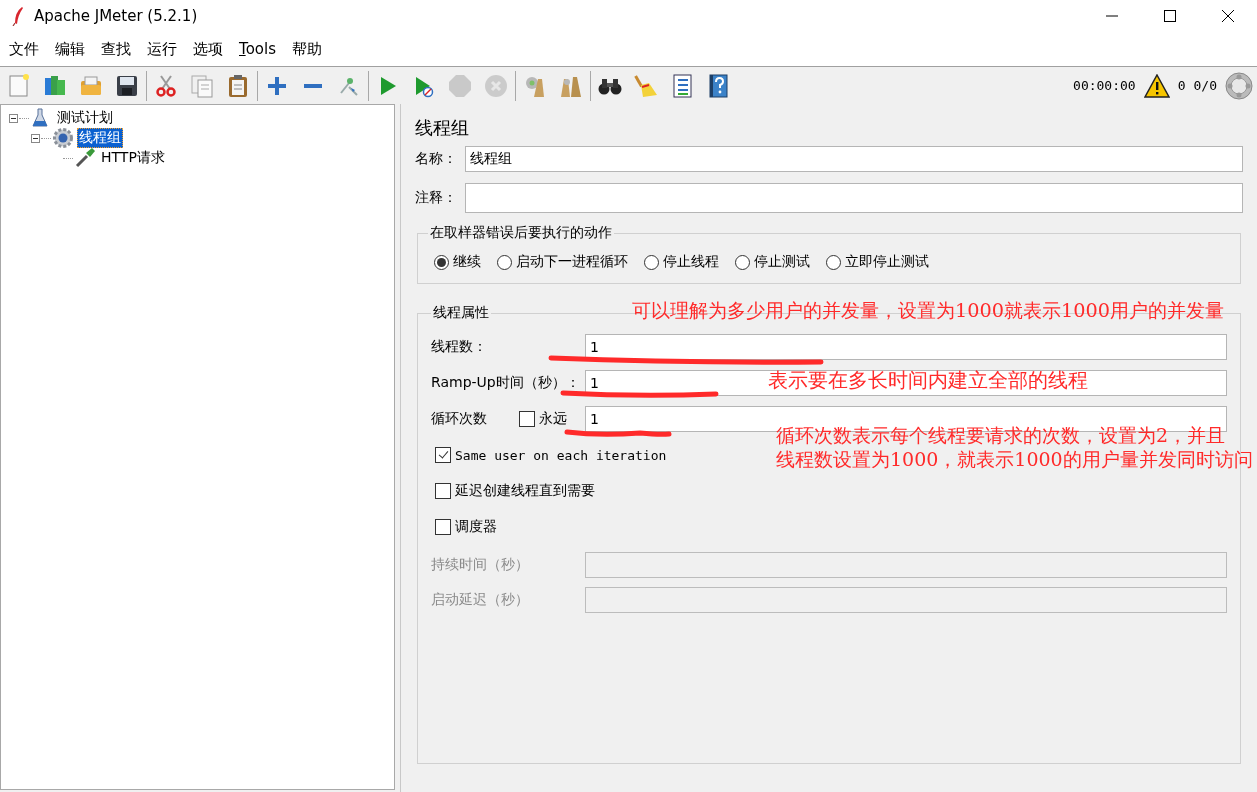  What do you see at coordinates (854, 159) in the screenshot?
I see `text-field: 线程组` at bounding box center [854, 159].